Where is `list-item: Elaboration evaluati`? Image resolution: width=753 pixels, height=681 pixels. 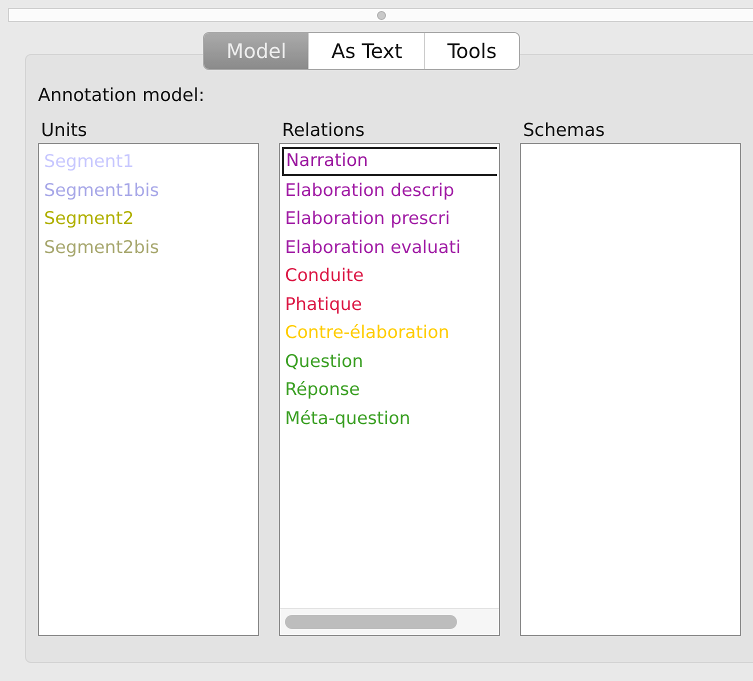 list-item: Elaboration evaluati is located at coordinates (389, 246).